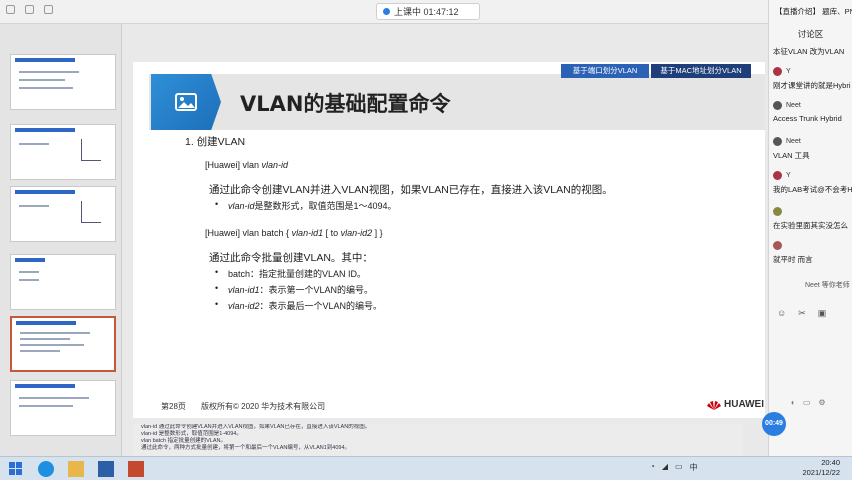 The image size is (852, 480). I want to click on input-method-icon: 中, so click(694, 467).